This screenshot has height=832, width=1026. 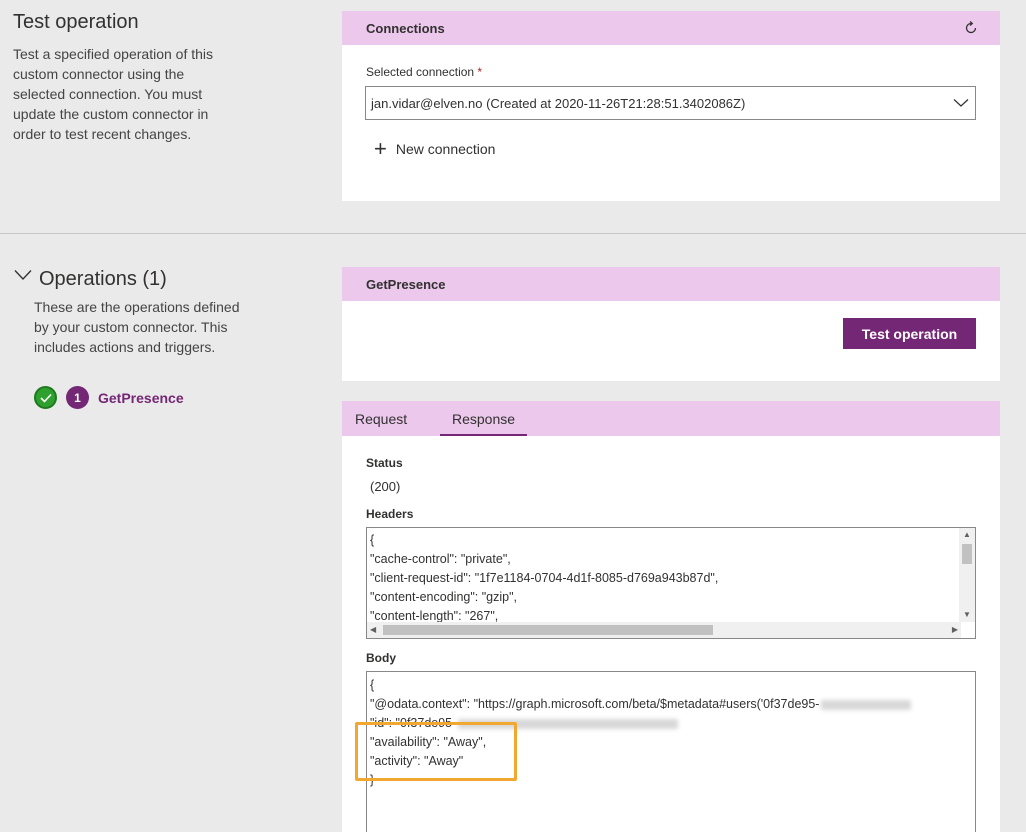 What do you see at coordinates (967, 554) in the screenshot?
I see `headers-vertical-scroll-thumb` at bounding box center [967, 554].